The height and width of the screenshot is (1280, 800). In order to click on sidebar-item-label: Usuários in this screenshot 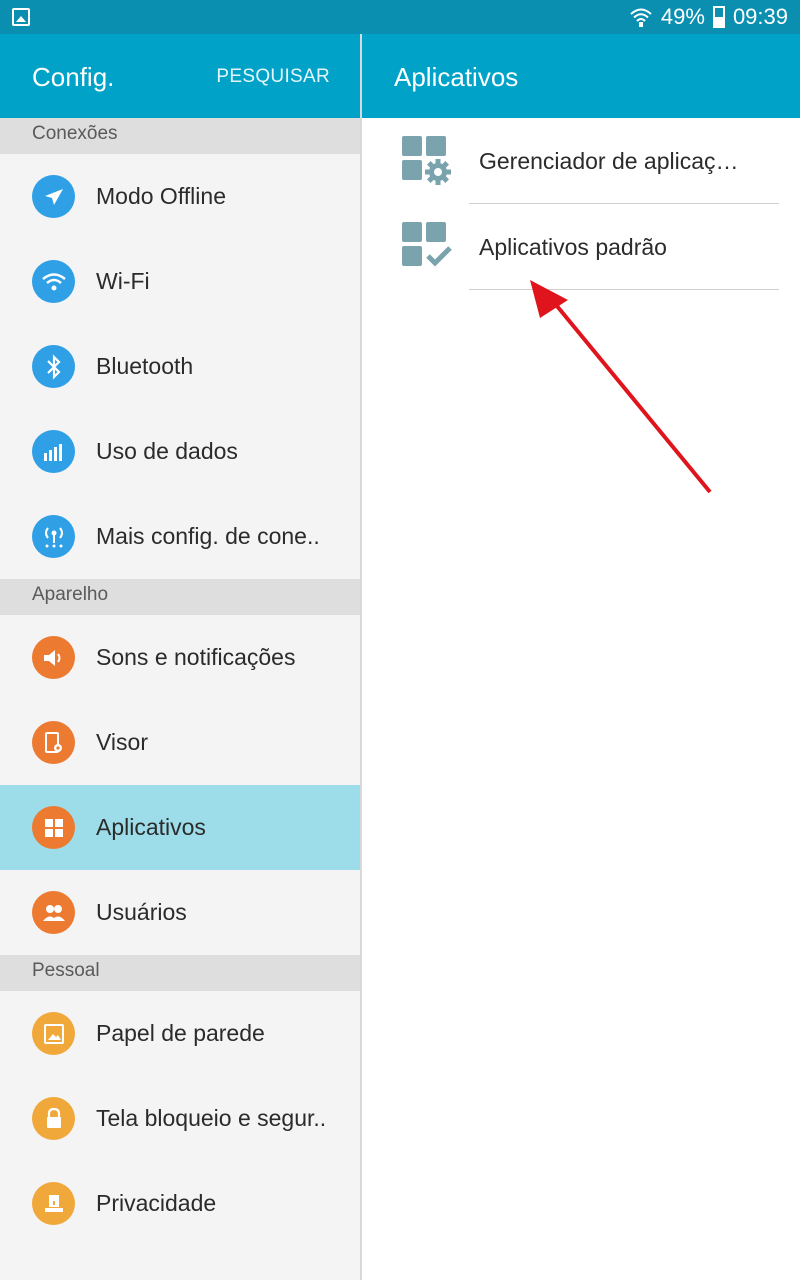, I will do `click(141, 912)`.